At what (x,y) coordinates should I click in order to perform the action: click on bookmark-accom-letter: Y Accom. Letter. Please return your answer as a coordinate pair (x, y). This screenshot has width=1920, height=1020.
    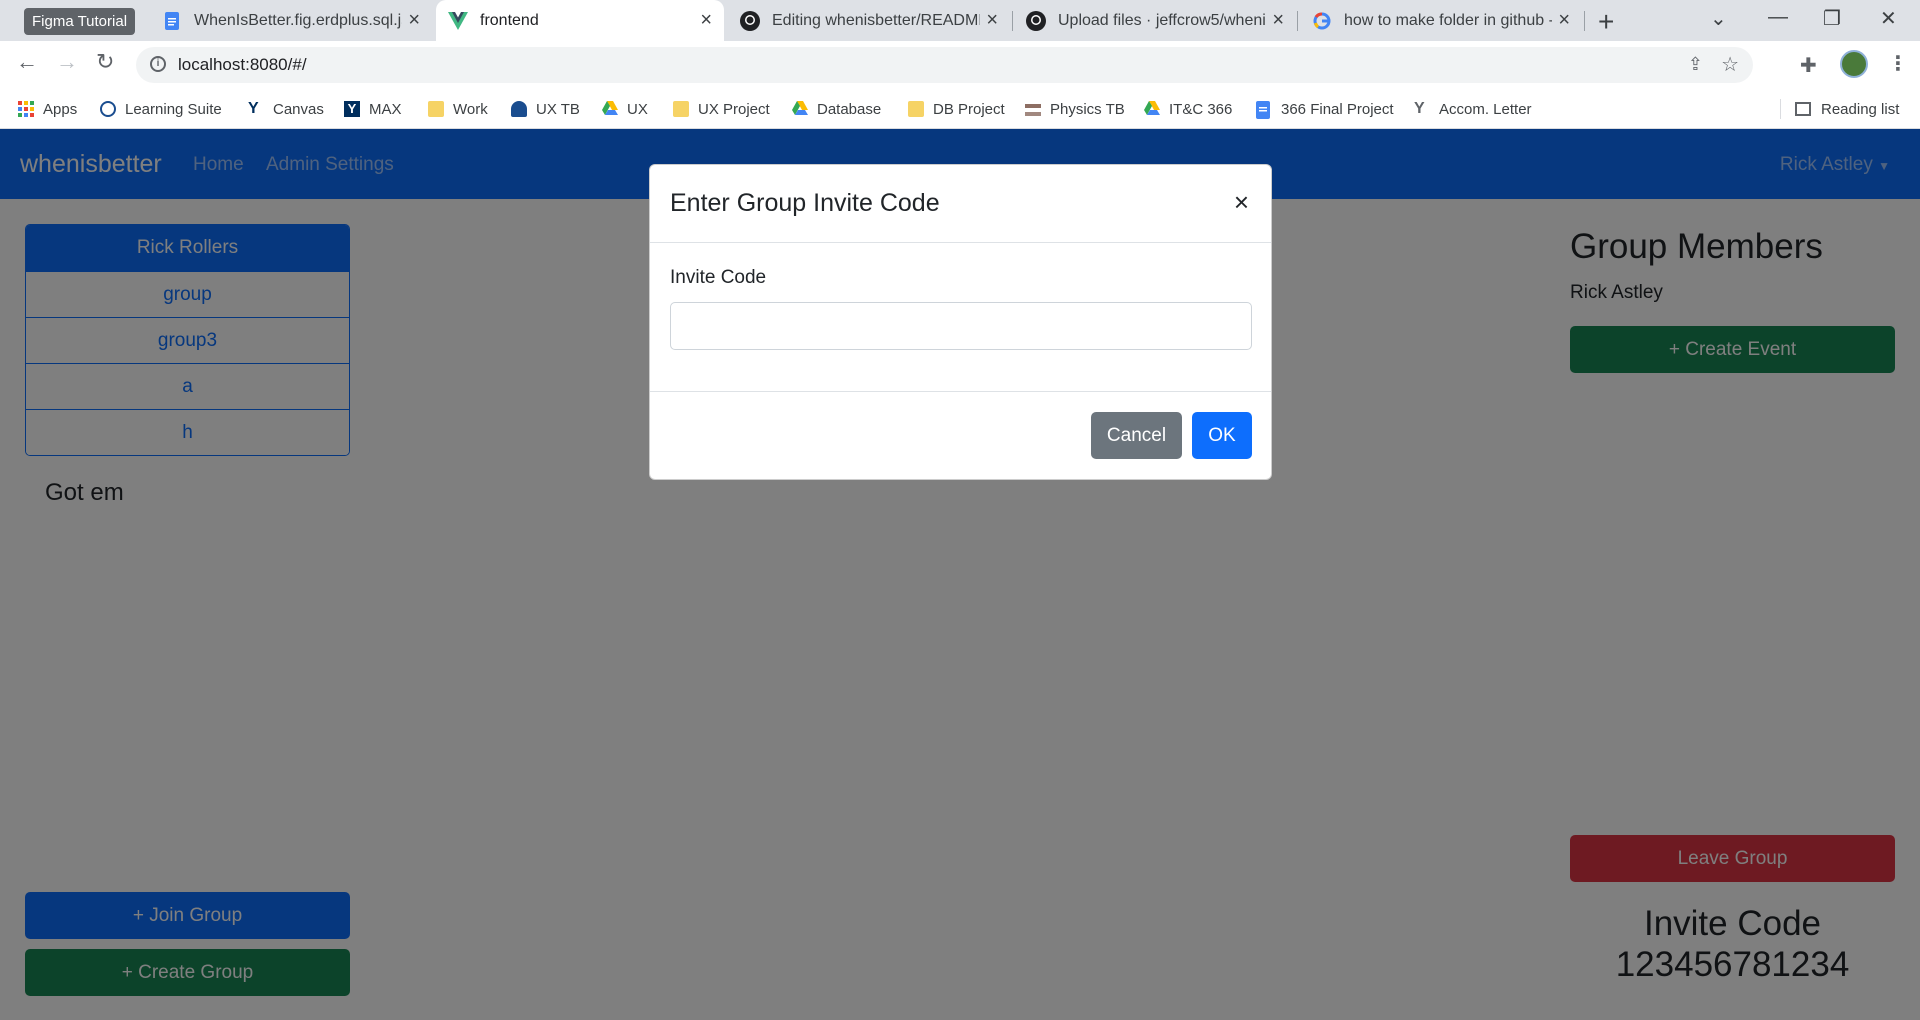
    Looking at the image, I should click on (1473, 109).